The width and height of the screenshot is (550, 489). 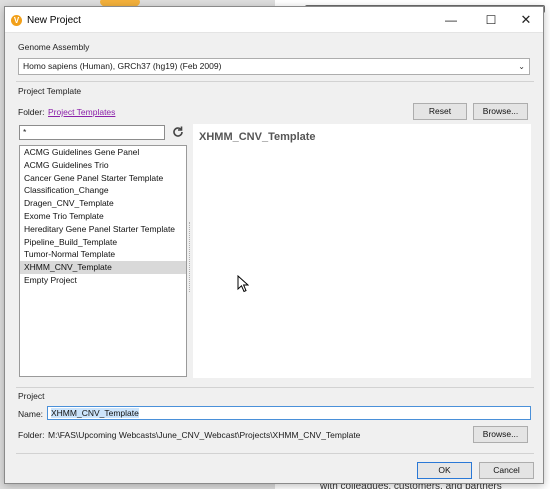 What do you see at coordinates (257, 137) in the screenshot?
I see `template-preview-title: XHMM_CNV_Template` at bounding box center [257, 137].